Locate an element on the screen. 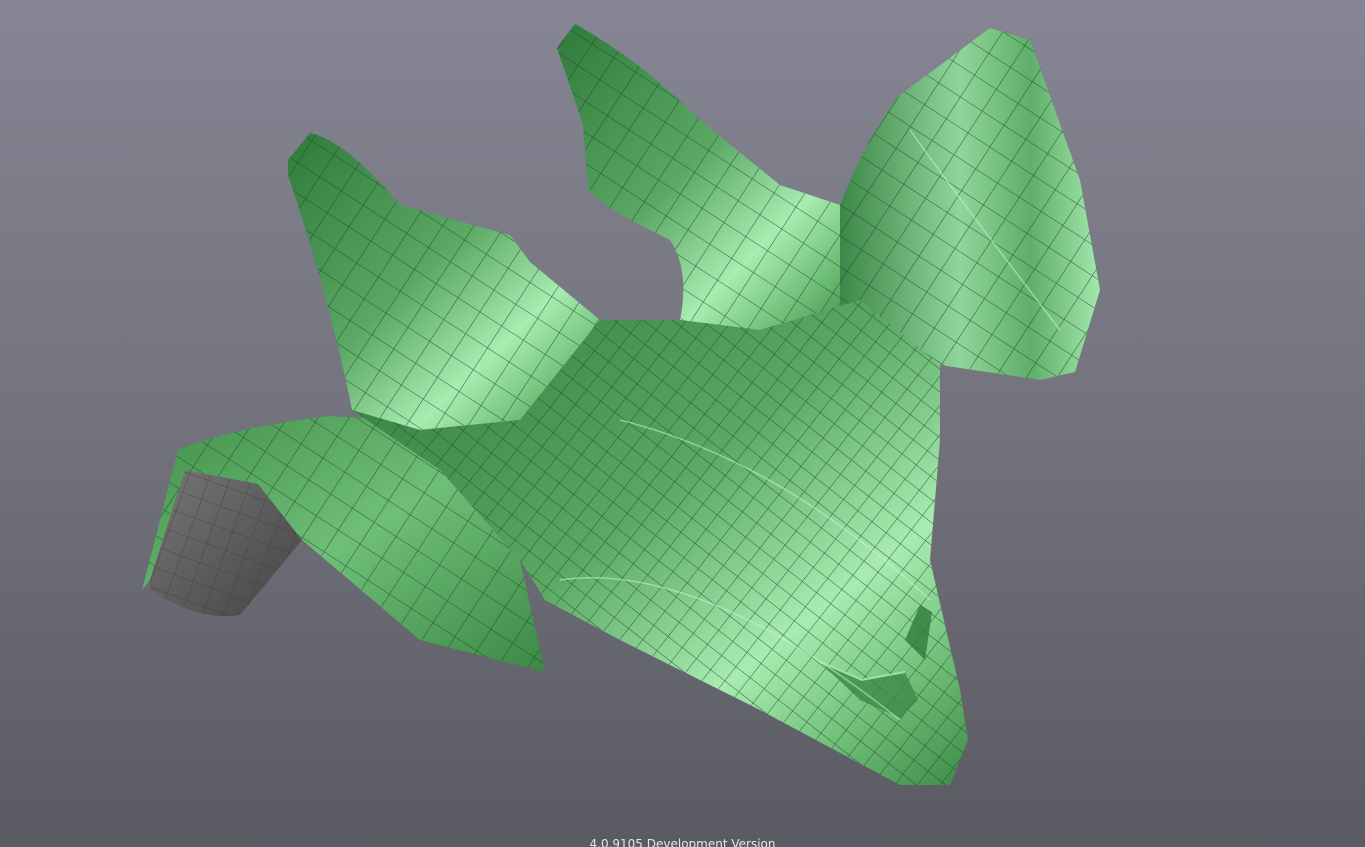  center-fin is located at coordinates (708, 177).